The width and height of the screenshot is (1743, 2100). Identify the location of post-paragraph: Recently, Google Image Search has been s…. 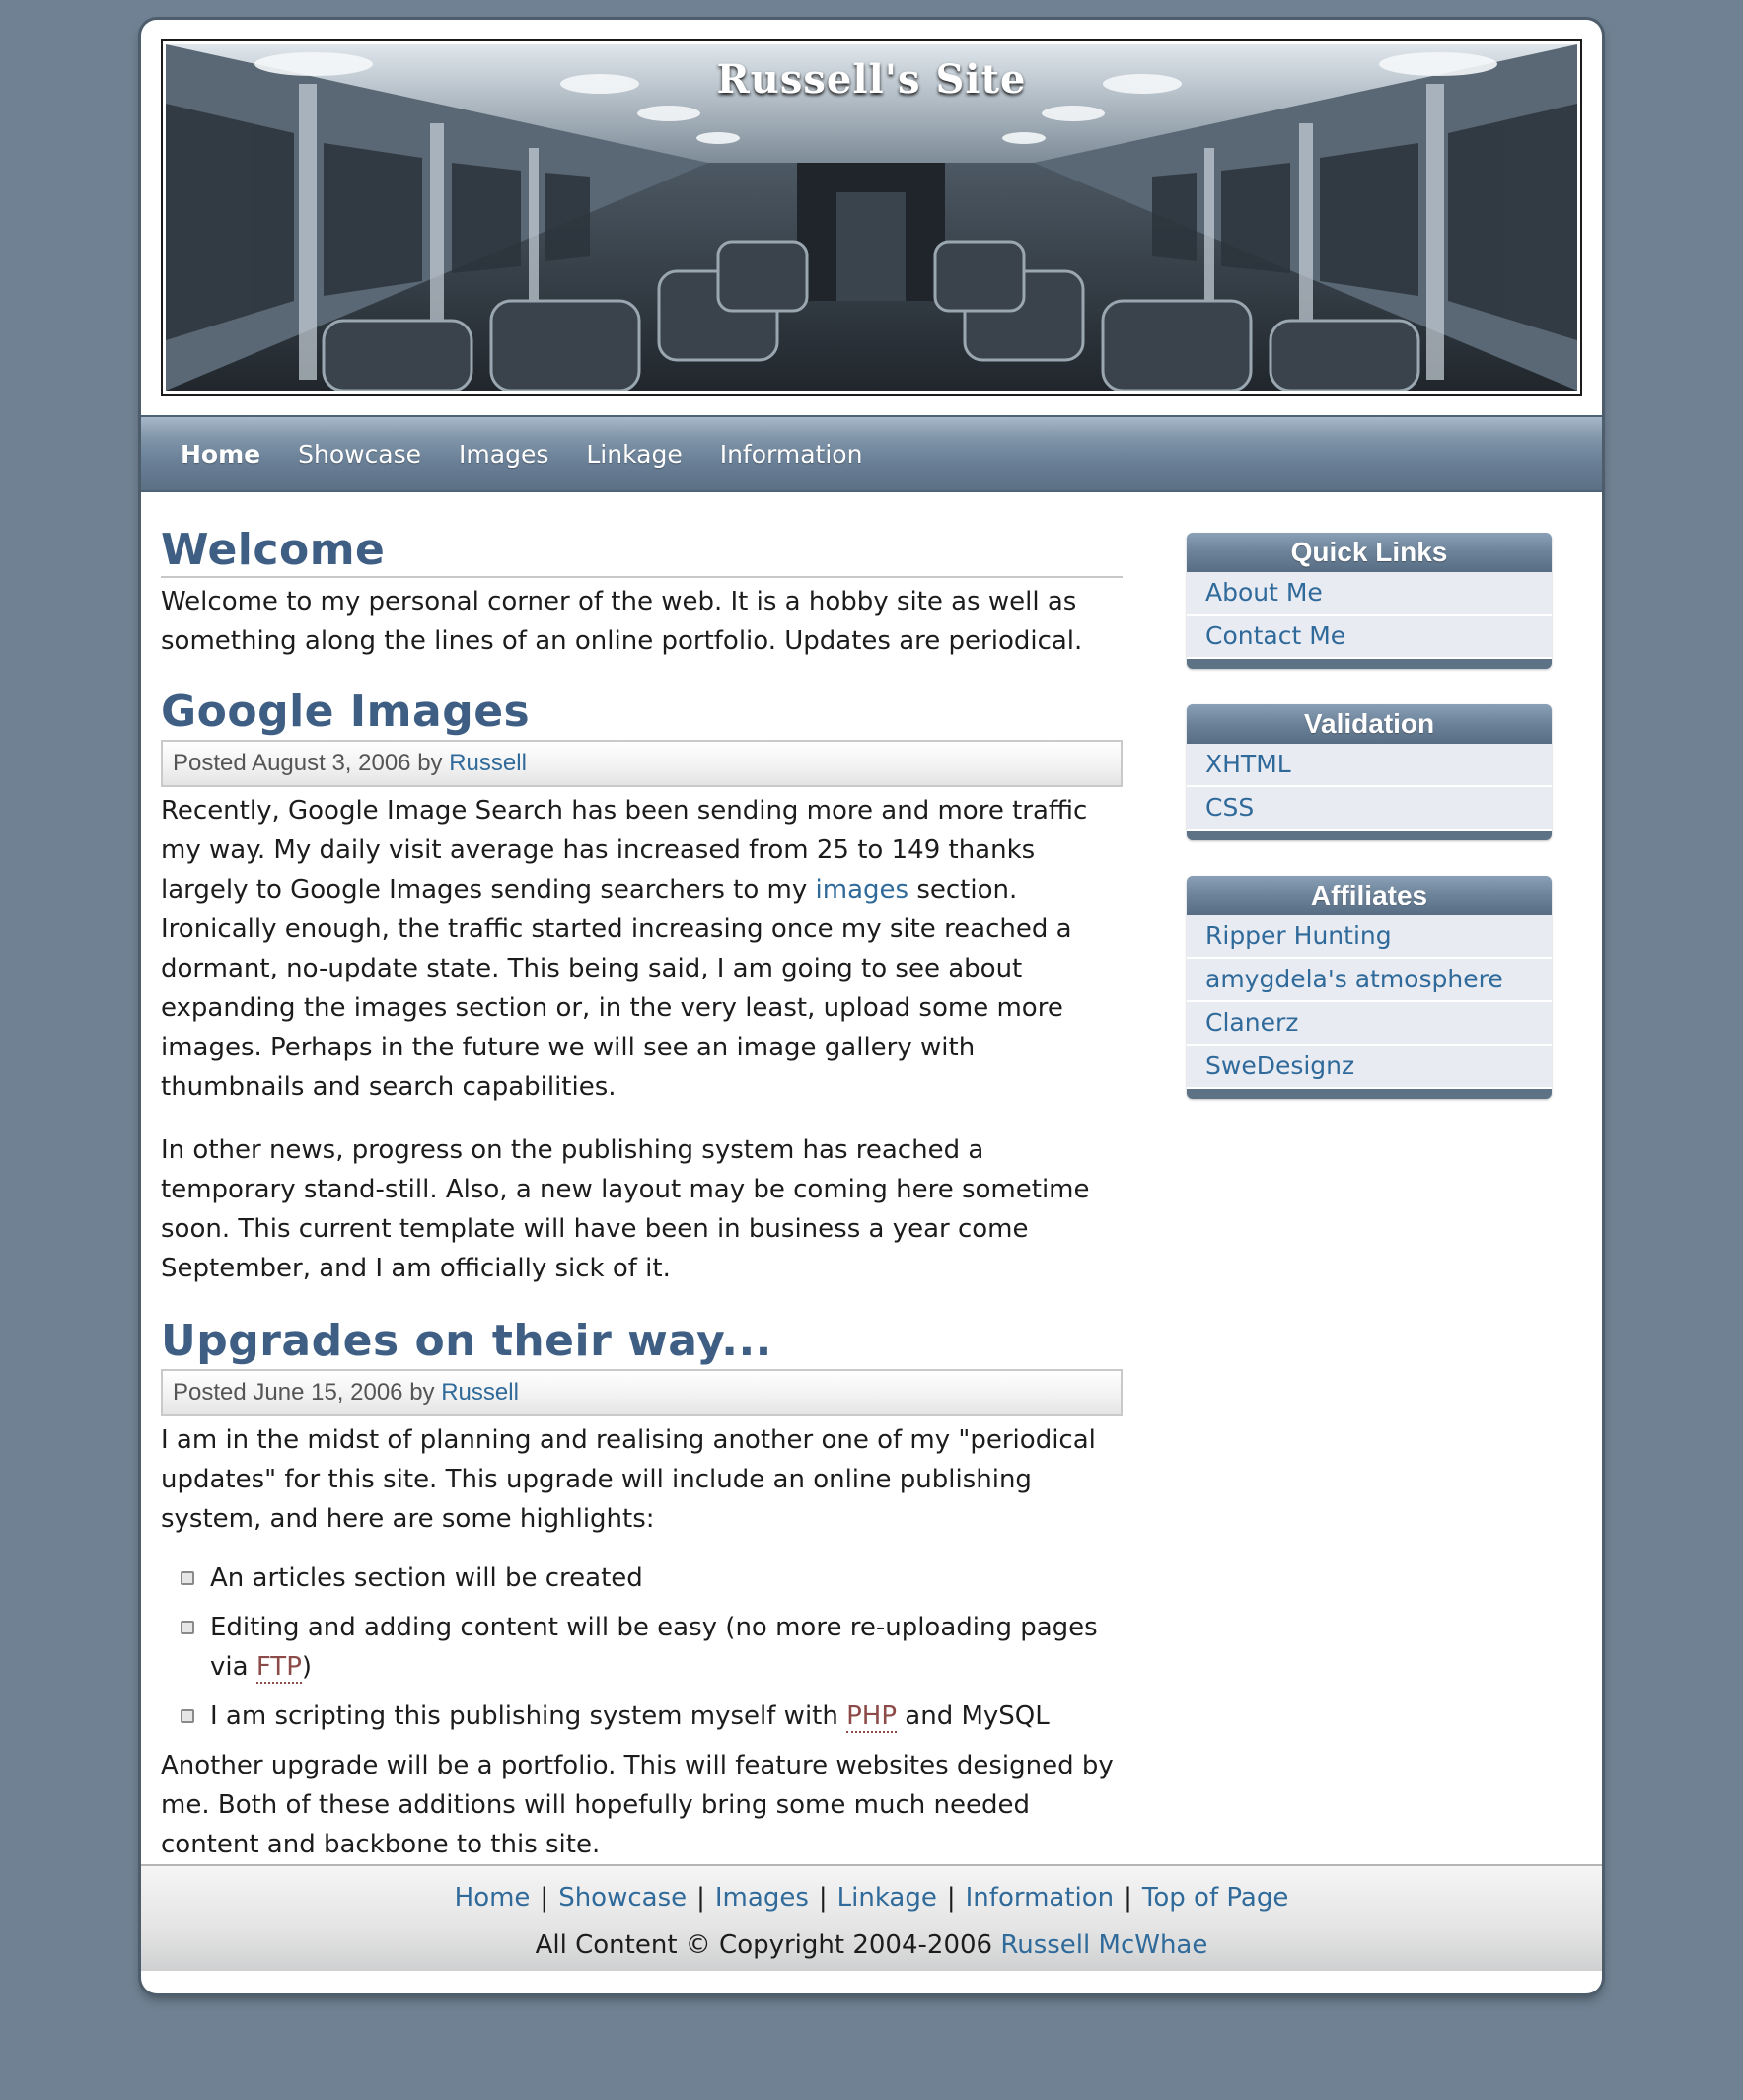
(642, 949).